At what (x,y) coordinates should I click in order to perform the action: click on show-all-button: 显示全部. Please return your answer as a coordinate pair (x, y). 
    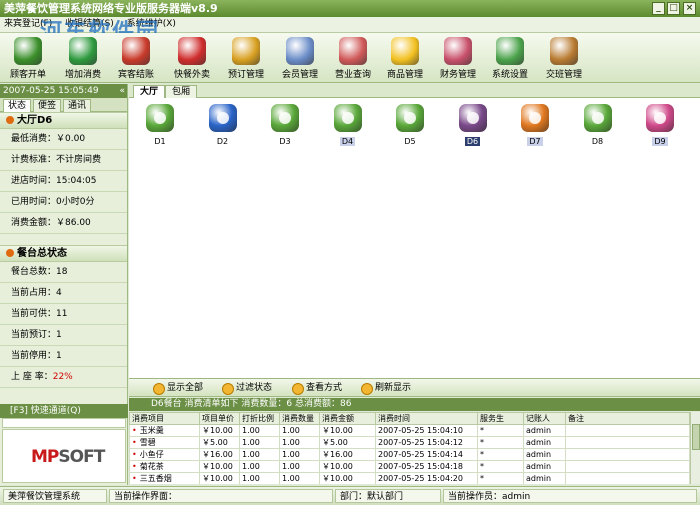
    Looking at the image, I should click on (178, 388).